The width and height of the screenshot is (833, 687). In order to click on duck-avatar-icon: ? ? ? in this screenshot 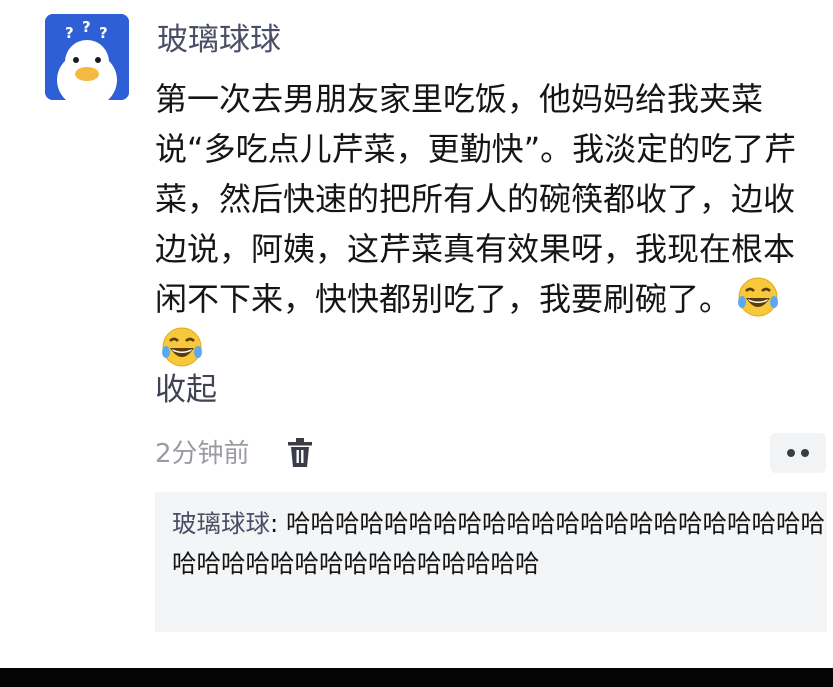, I will do `click(87, 57)`.